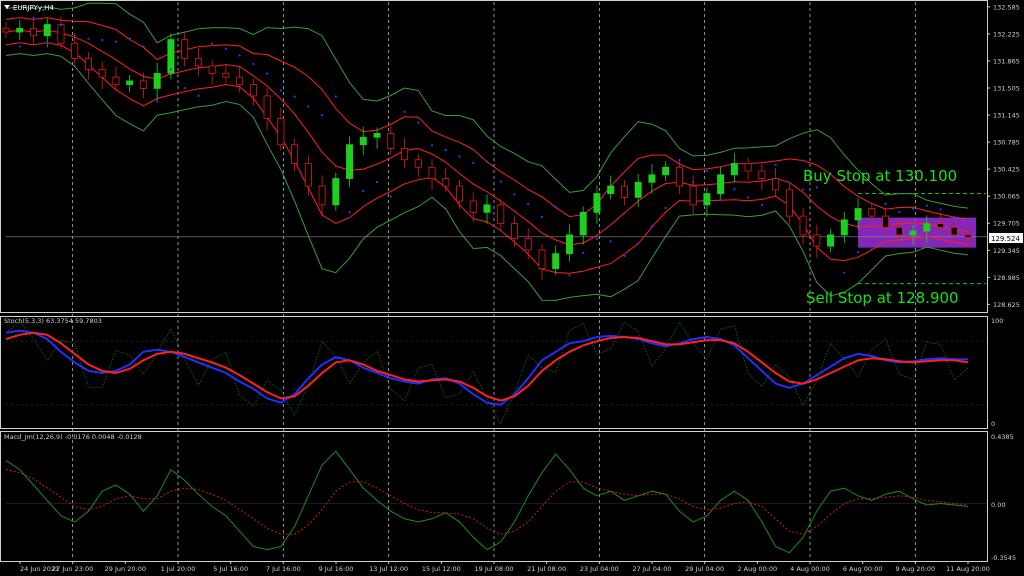  Describe the element at coordinates (704, 569) in the screenshot. I see `time-tick-label: 29 Jul 04:00` at that location.